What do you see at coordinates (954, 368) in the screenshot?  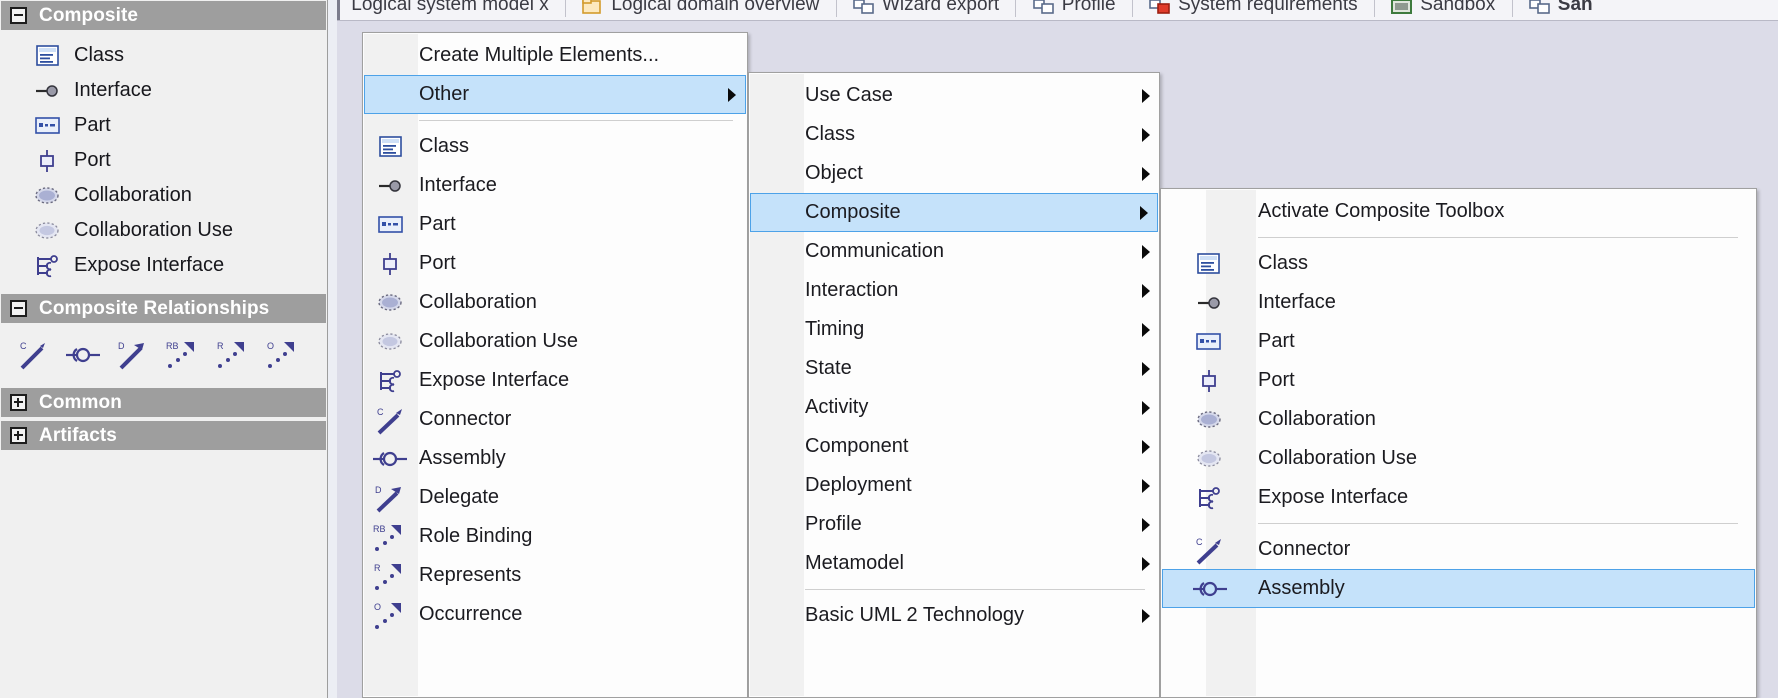 I see `menu-item-state: State` at bounding box center [954, 368].